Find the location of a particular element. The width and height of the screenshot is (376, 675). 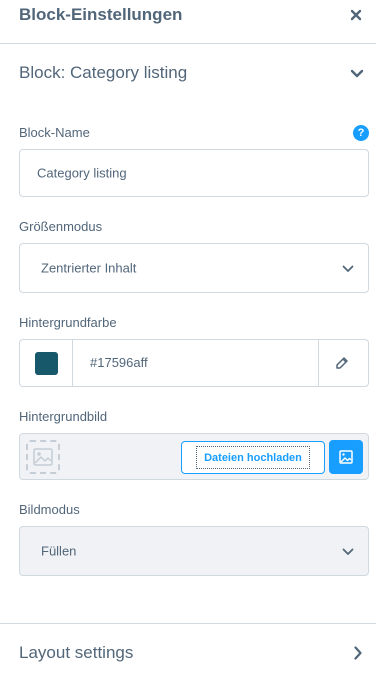

chevron-right-icon is located at coordinates (358, 653).